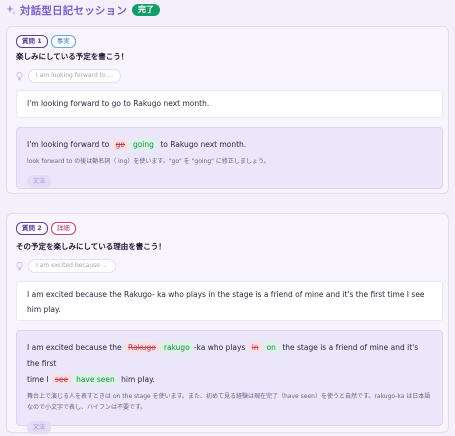 This screenshot has width=455, height=436. I want to click on question-text: その予定を楽しみにしている理由を書こう！, so click(91, 246).